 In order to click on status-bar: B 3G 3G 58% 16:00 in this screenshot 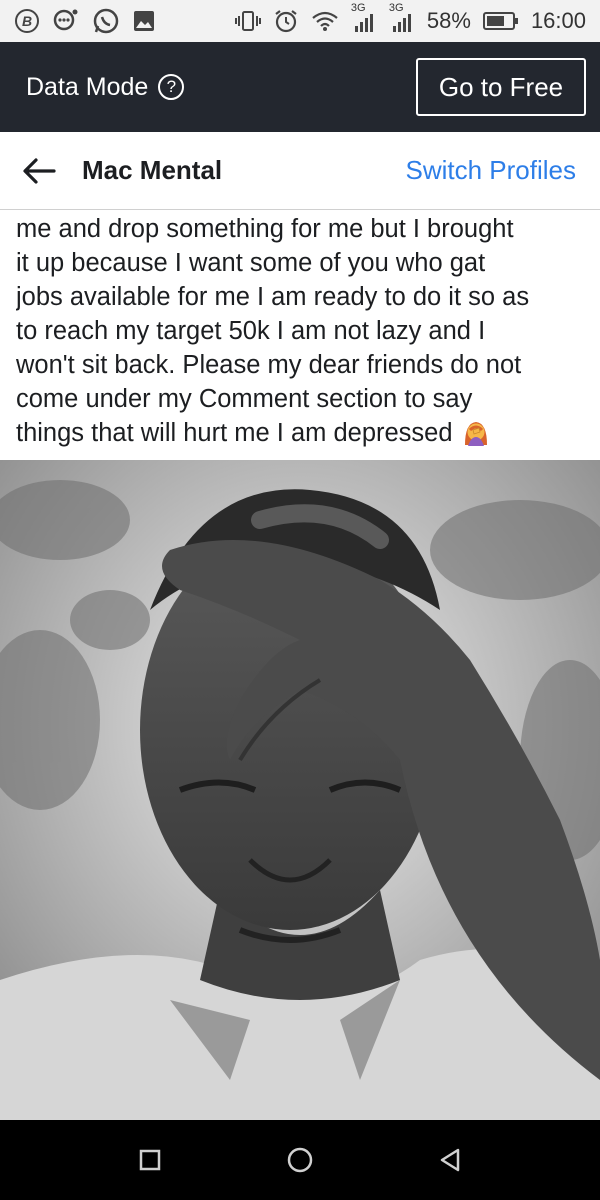, I will do `click(300, 21)`.